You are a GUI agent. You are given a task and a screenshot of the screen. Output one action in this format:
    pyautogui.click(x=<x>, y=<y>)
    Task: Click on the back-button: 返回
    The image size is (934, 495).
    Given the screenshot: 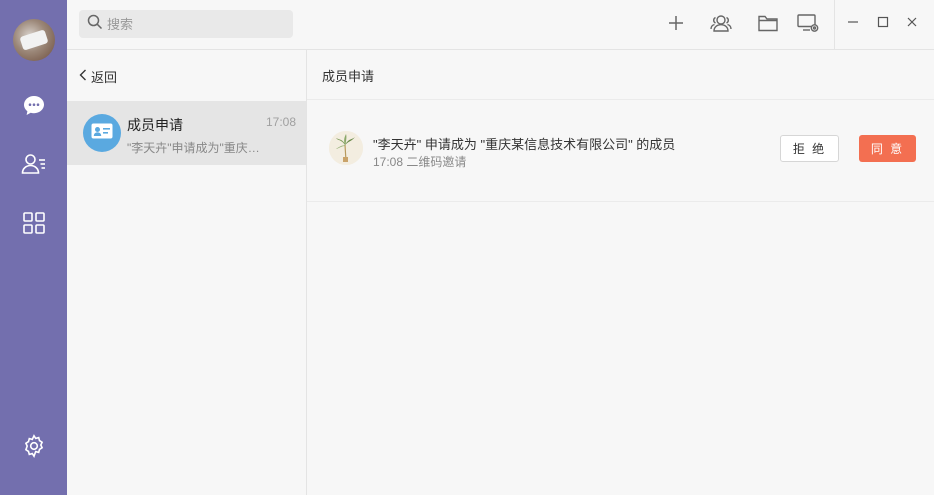 What is the action you would take?
    pyautogui.click(x=98, y=76)
    